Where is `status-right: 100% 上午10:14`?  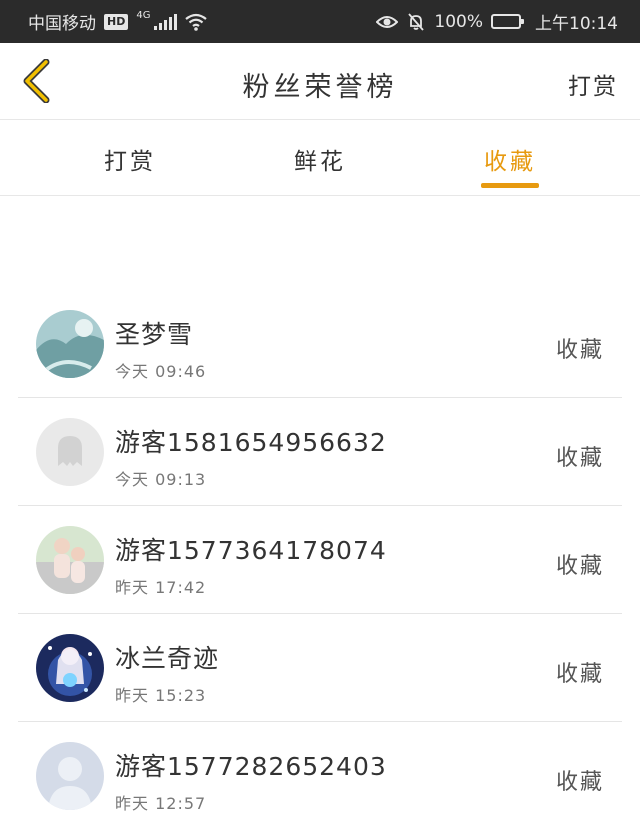 status-right: 100% 上午10:14 is located at coordinates (497, 21).